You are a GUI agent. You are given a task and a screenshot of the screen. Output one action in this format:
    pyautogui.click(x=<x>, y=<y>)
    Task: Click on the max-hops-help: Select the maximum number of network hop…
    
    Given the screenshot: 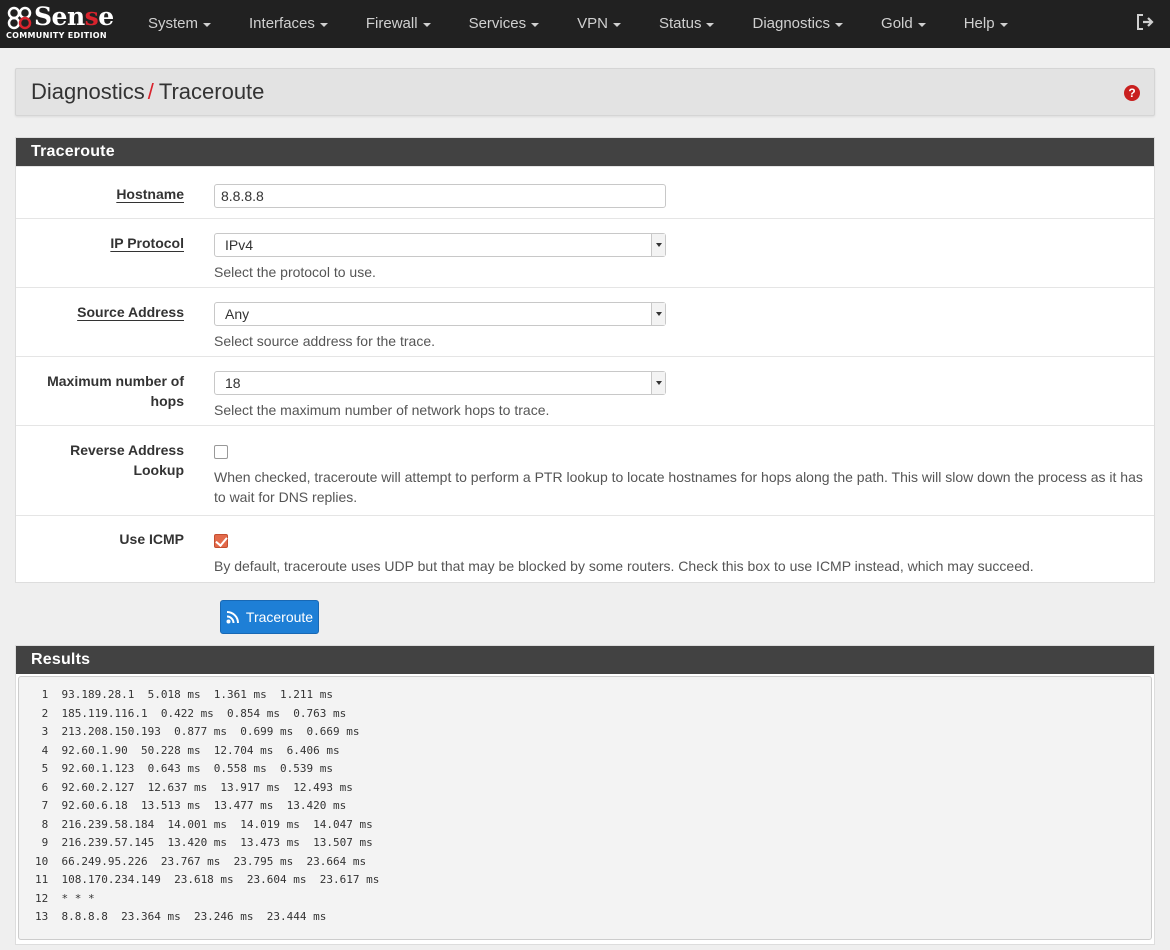 What is the action you would take?
    pyautogui.click(x=382, y=410)
    